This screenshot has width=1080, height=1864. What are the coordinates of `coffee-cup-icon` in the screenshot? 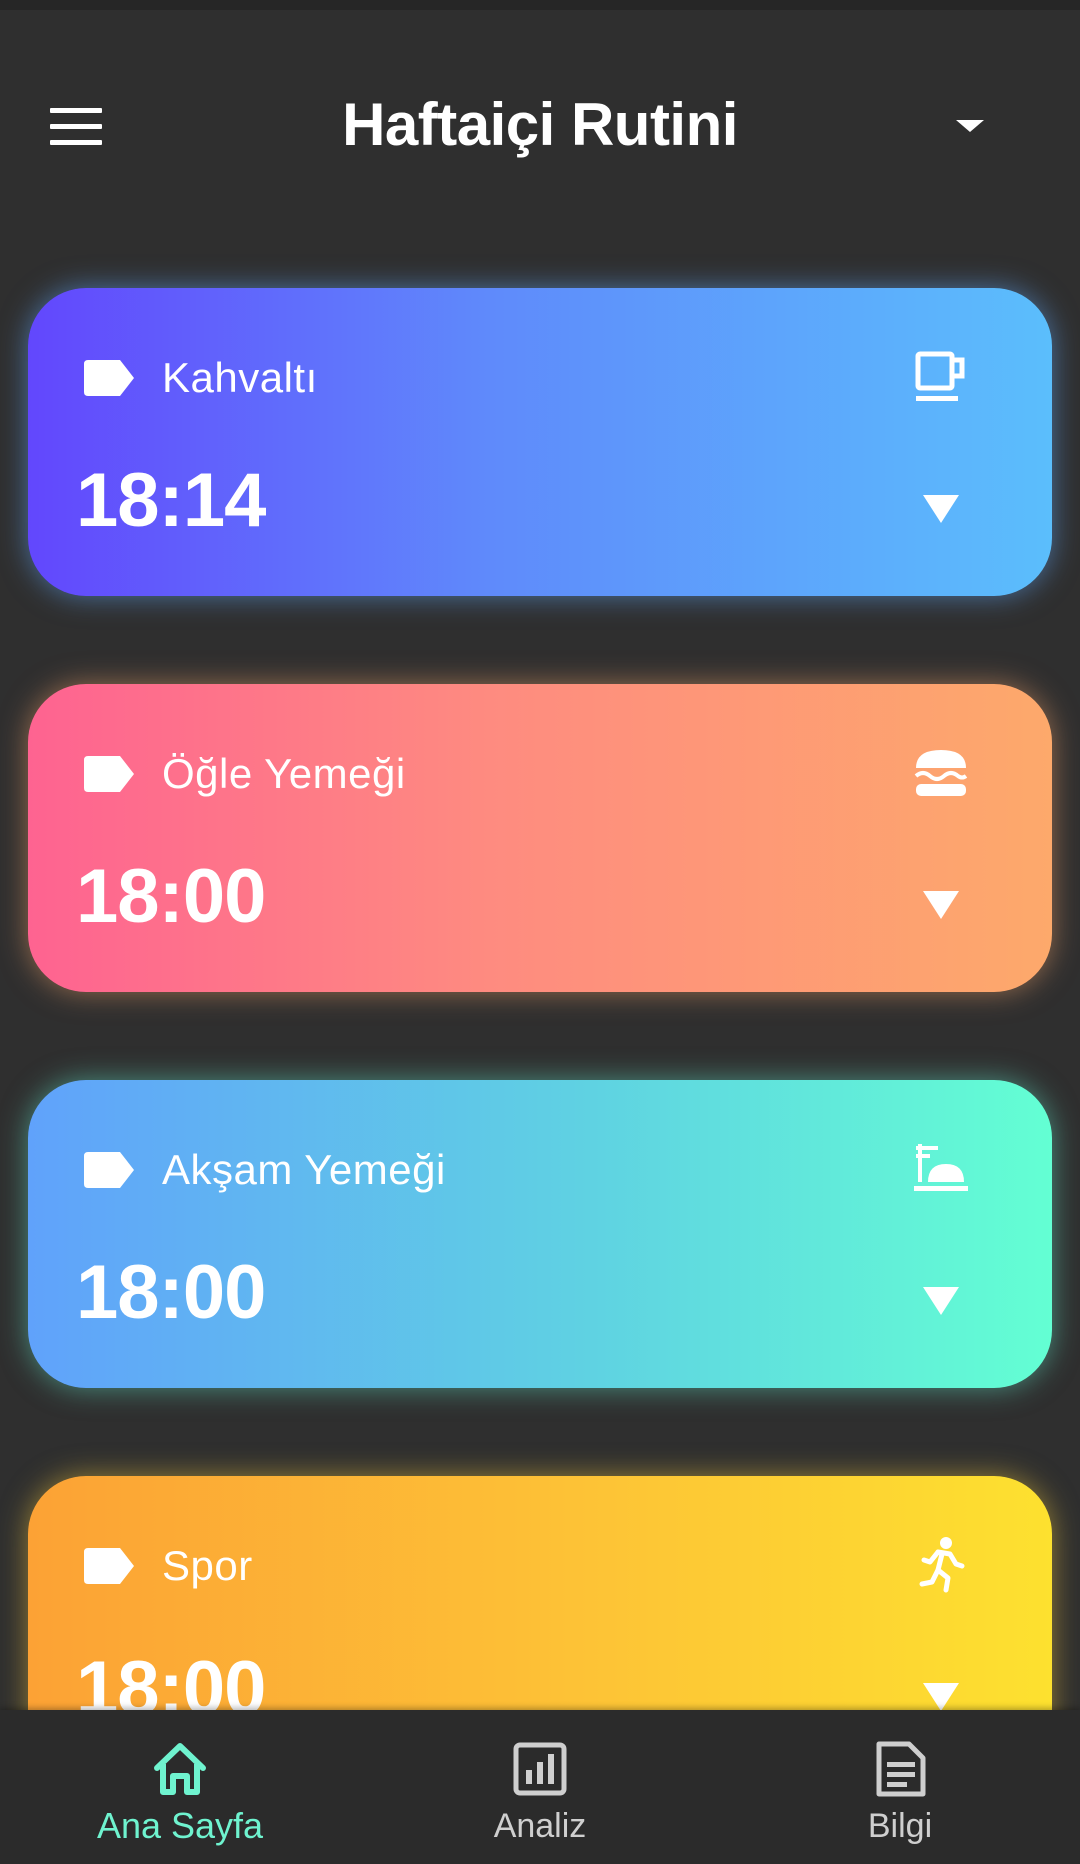 It's located at (940, 376).